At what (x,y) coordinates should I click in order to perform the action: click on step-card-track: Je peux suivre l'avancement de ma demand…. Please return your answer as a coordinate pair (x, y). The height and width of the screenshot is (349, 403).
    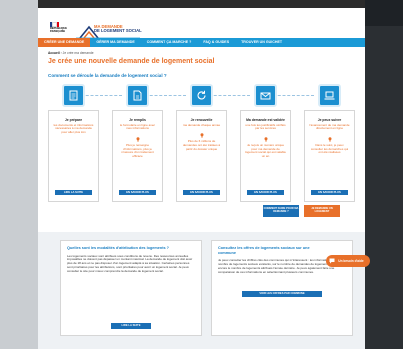
    Looking at the image, I should click on (329, 156).